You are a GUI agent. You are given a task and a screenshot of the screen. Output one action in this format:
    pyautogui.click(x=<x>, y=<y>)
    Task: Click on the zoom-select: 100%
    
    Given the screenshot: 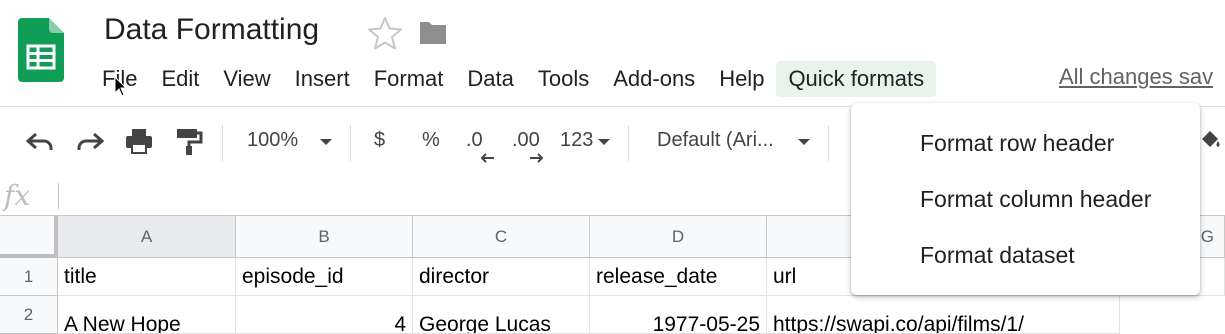 What is the action you would take?
    pyautogui.click(x=272, y=140)
    